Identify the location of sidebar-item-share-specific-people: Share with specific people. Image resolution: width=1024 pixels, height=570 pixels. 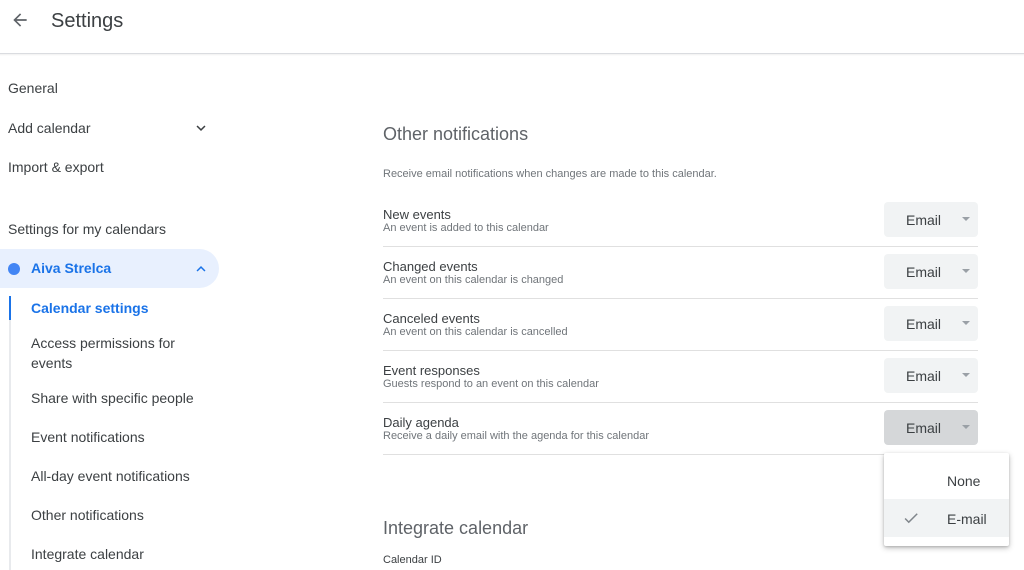
(116, 398).